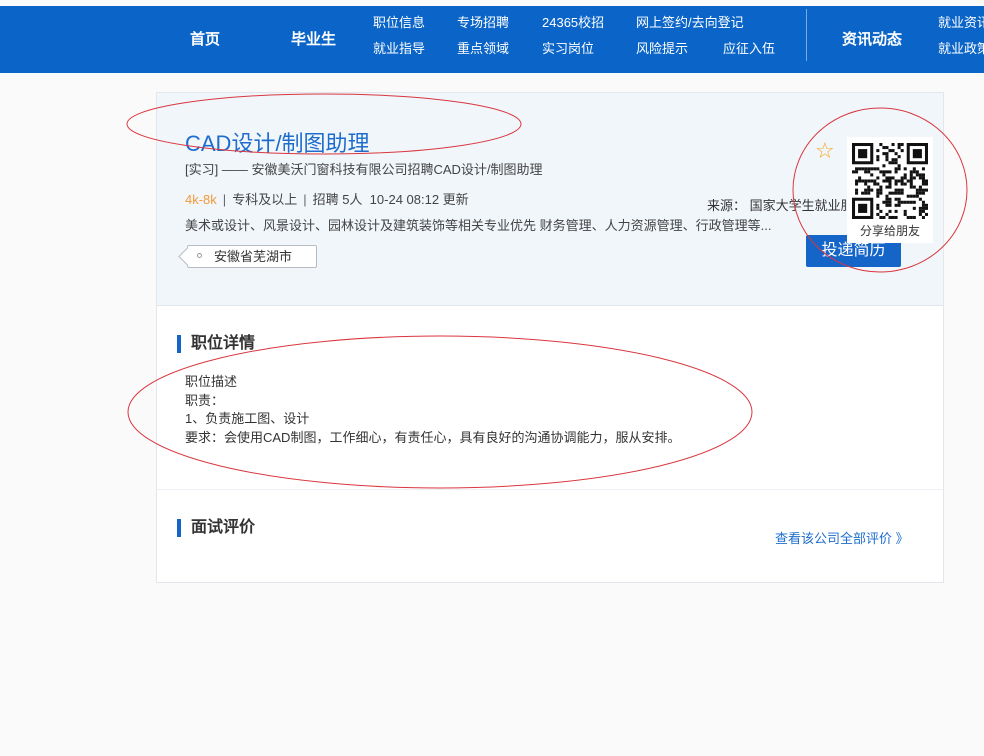 The image size is (984, 756). Describe the element at coordinates (573, 23) in the screenshot. I see `nav-campus-24365: 24365校招` at that location.